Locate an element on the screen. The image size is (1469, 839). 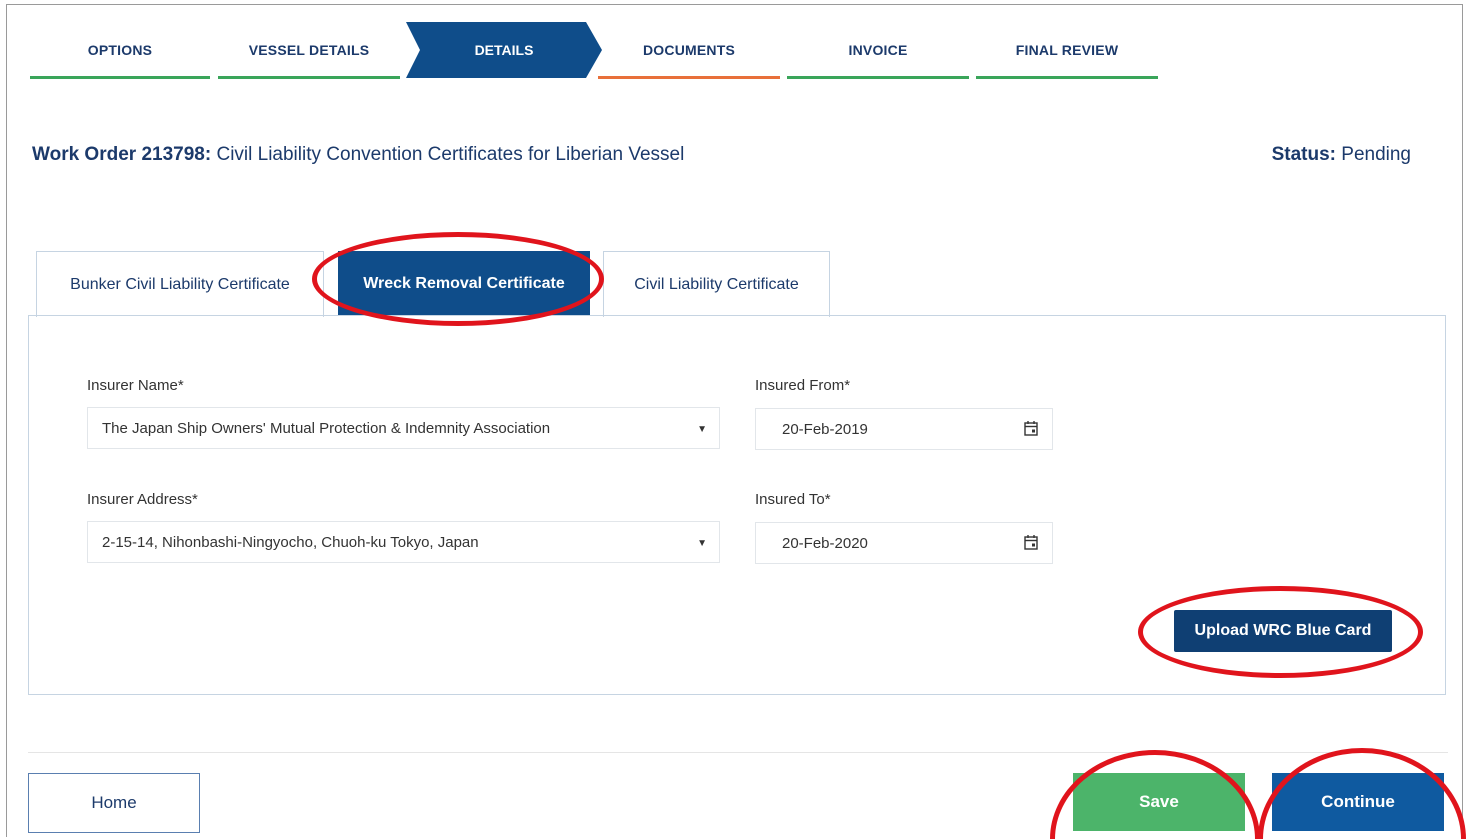
insurer-address-label: Insurer Address* is located at coordinates (142, 499).